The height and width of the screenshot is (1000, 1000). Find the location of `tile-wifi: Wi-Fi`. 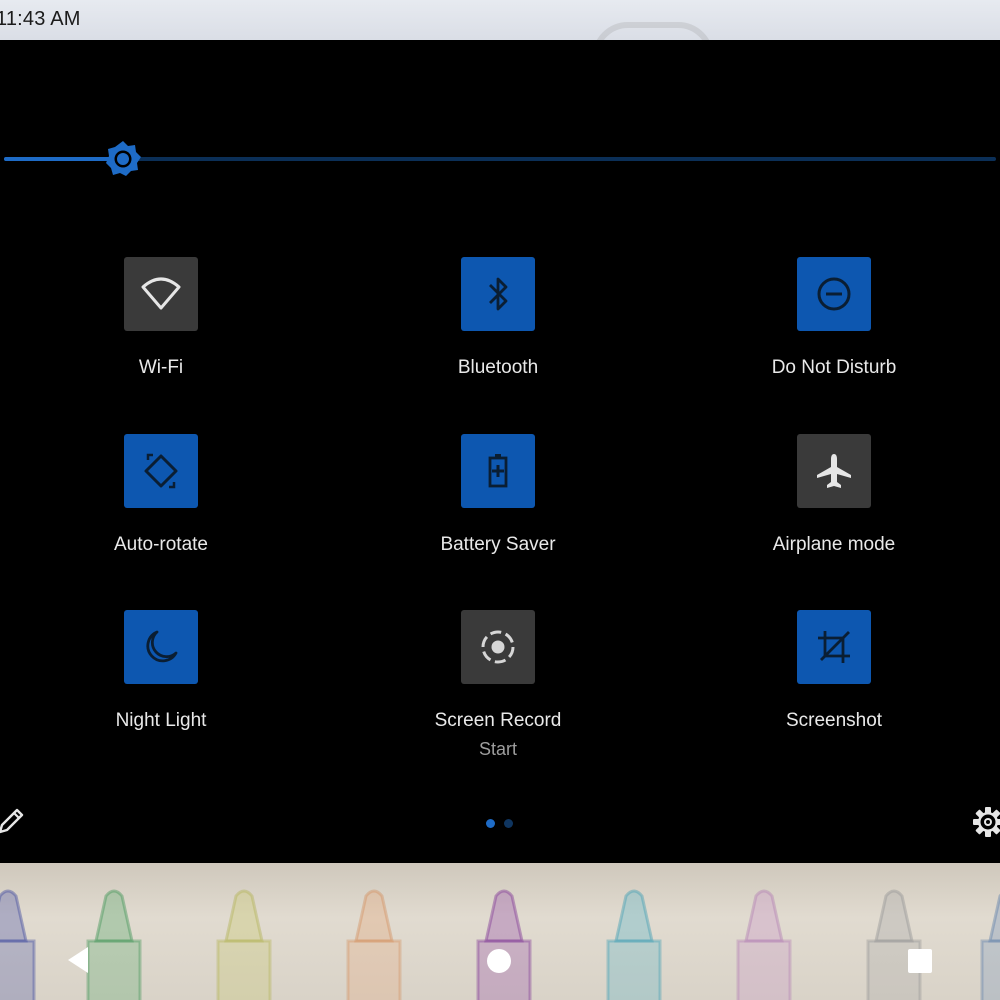

tile-wifi: Wi-Fi is located at coordinates (161, 332).